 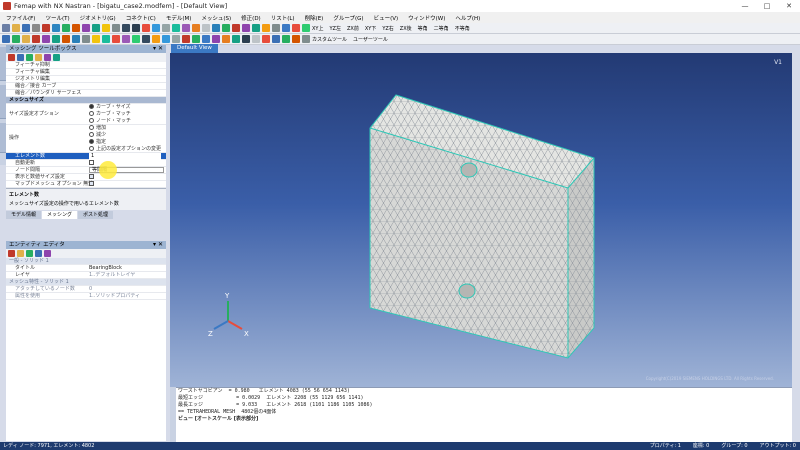 I want to click on constraint-icon, so click(x=106, y=28).